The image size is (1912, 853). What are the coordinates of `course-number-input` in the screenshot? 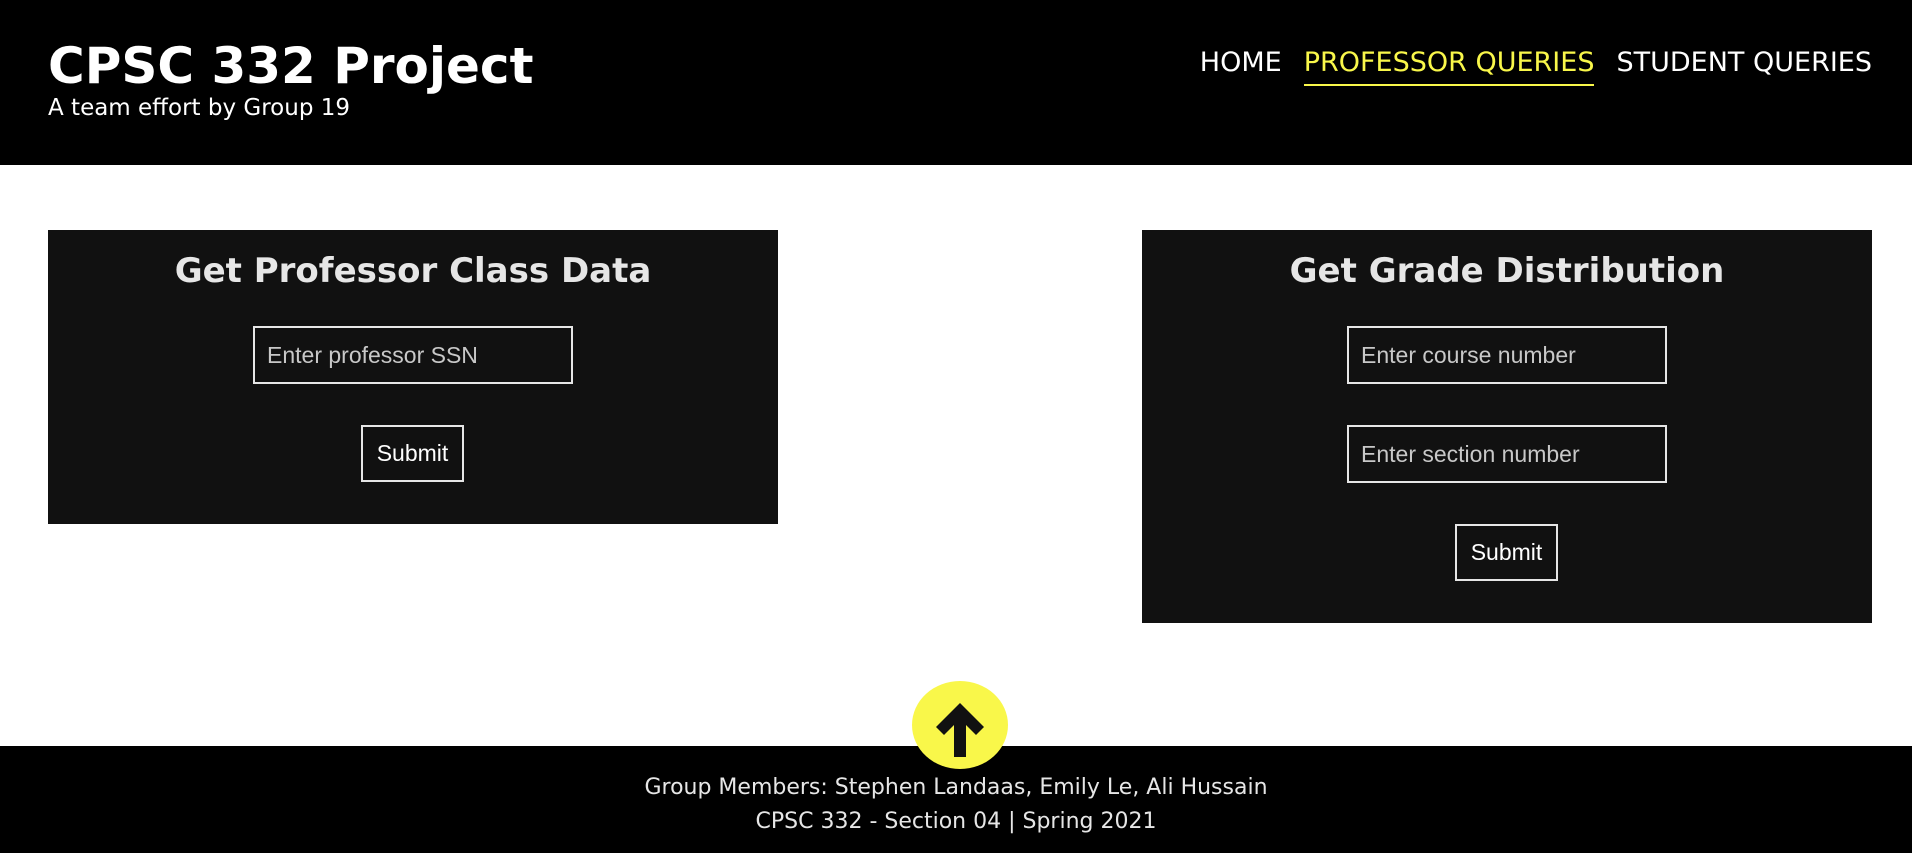 It's located at (1507, 355).